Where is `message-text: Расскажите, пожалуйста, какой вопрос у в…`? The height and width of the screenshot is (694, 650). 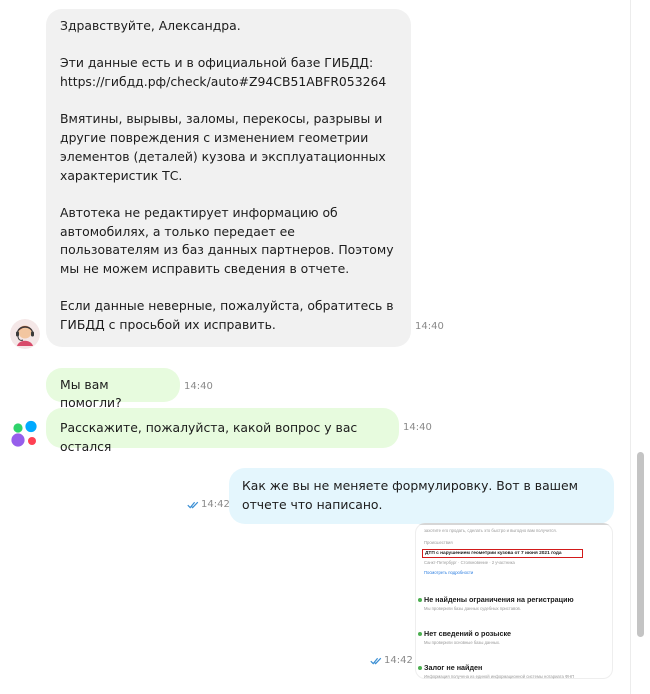
message-text: Расскажите, пожалуйста, какой вопрос у в… is located at coordinates (209, 437).